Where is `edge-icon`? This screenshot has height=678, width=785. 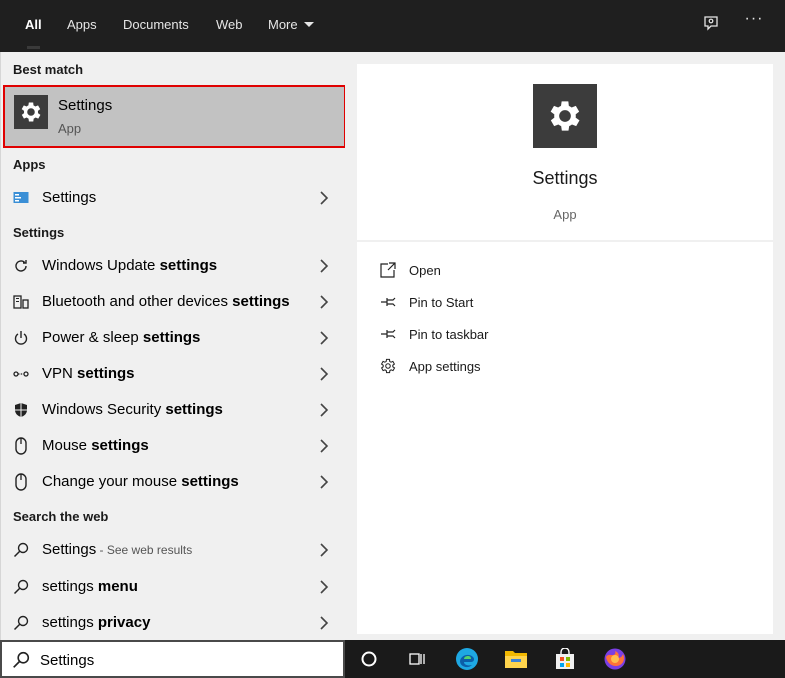
edge-icon is located at coordinates (467, 659).